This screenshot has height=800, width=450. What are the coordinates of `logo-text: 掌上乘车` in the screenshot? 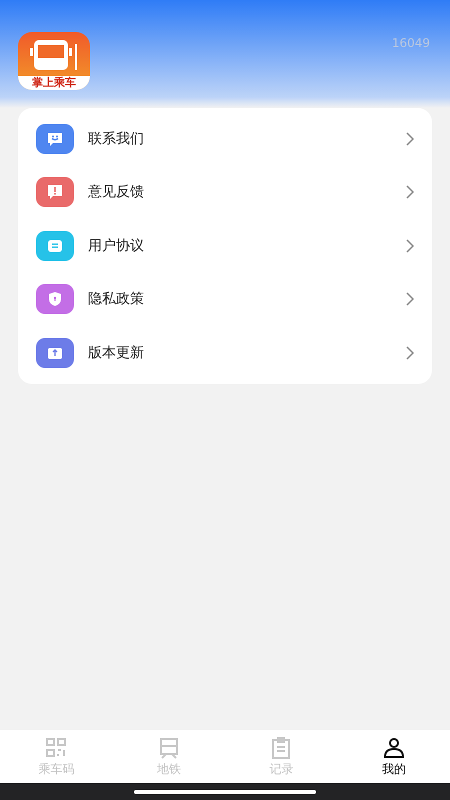 It's located at (54, 83).